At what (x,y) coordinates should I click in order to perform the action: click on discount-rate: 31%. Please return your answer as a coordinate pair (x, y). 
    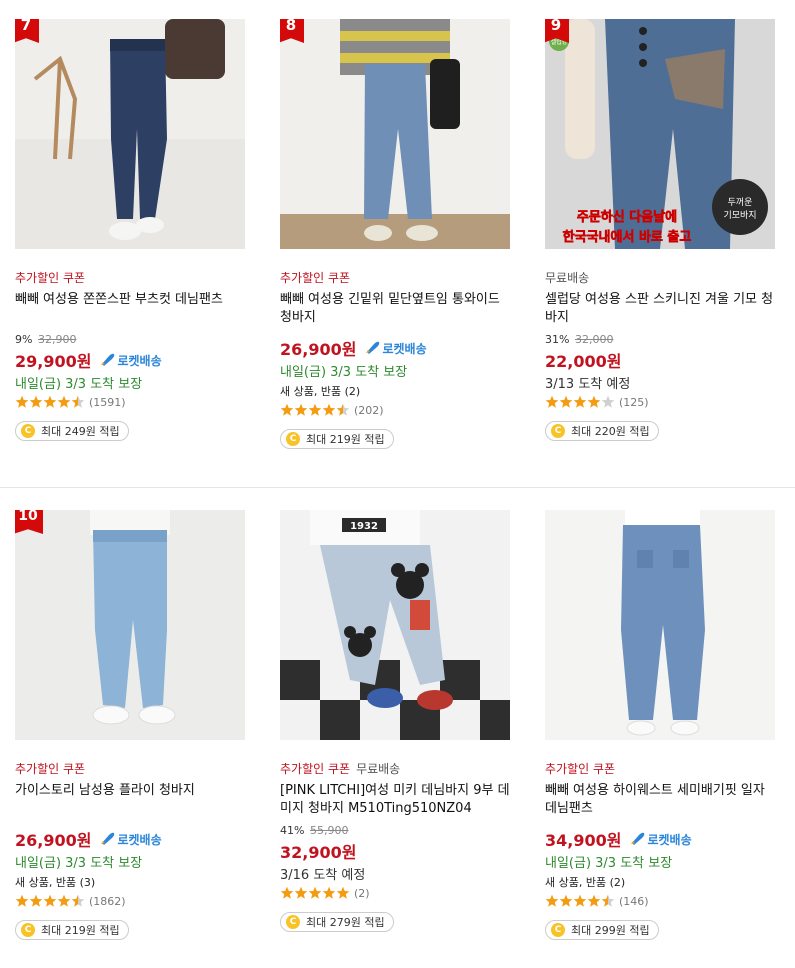
    Looking at the image, I should click on (557, 339).